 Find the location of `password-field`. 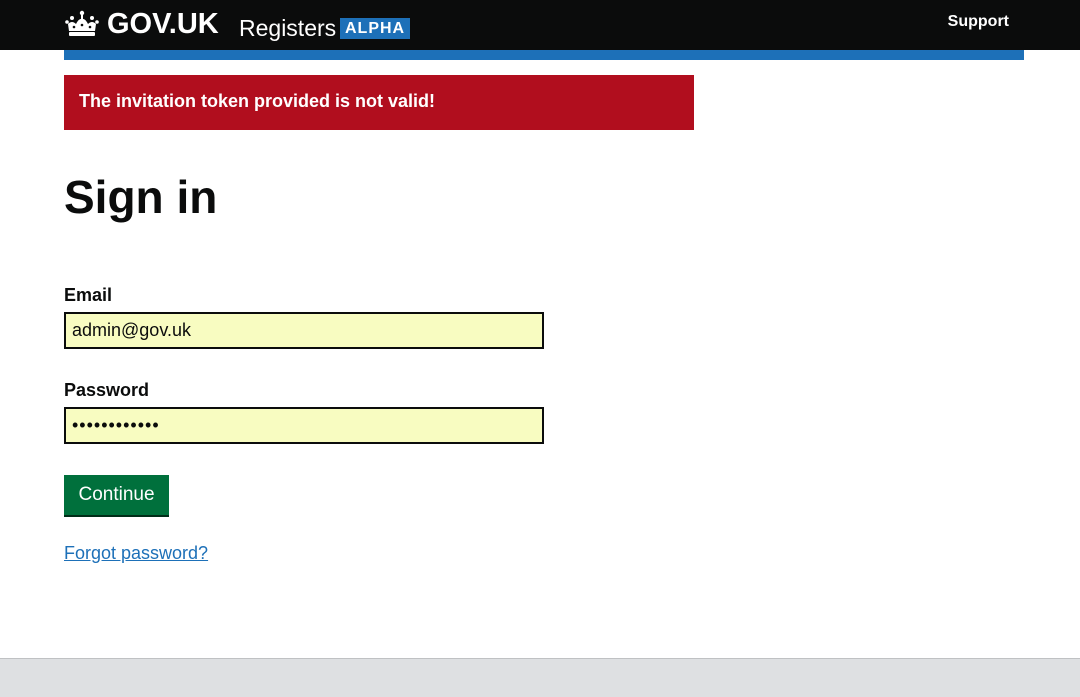

password-field is located at coordinates (304, 425).